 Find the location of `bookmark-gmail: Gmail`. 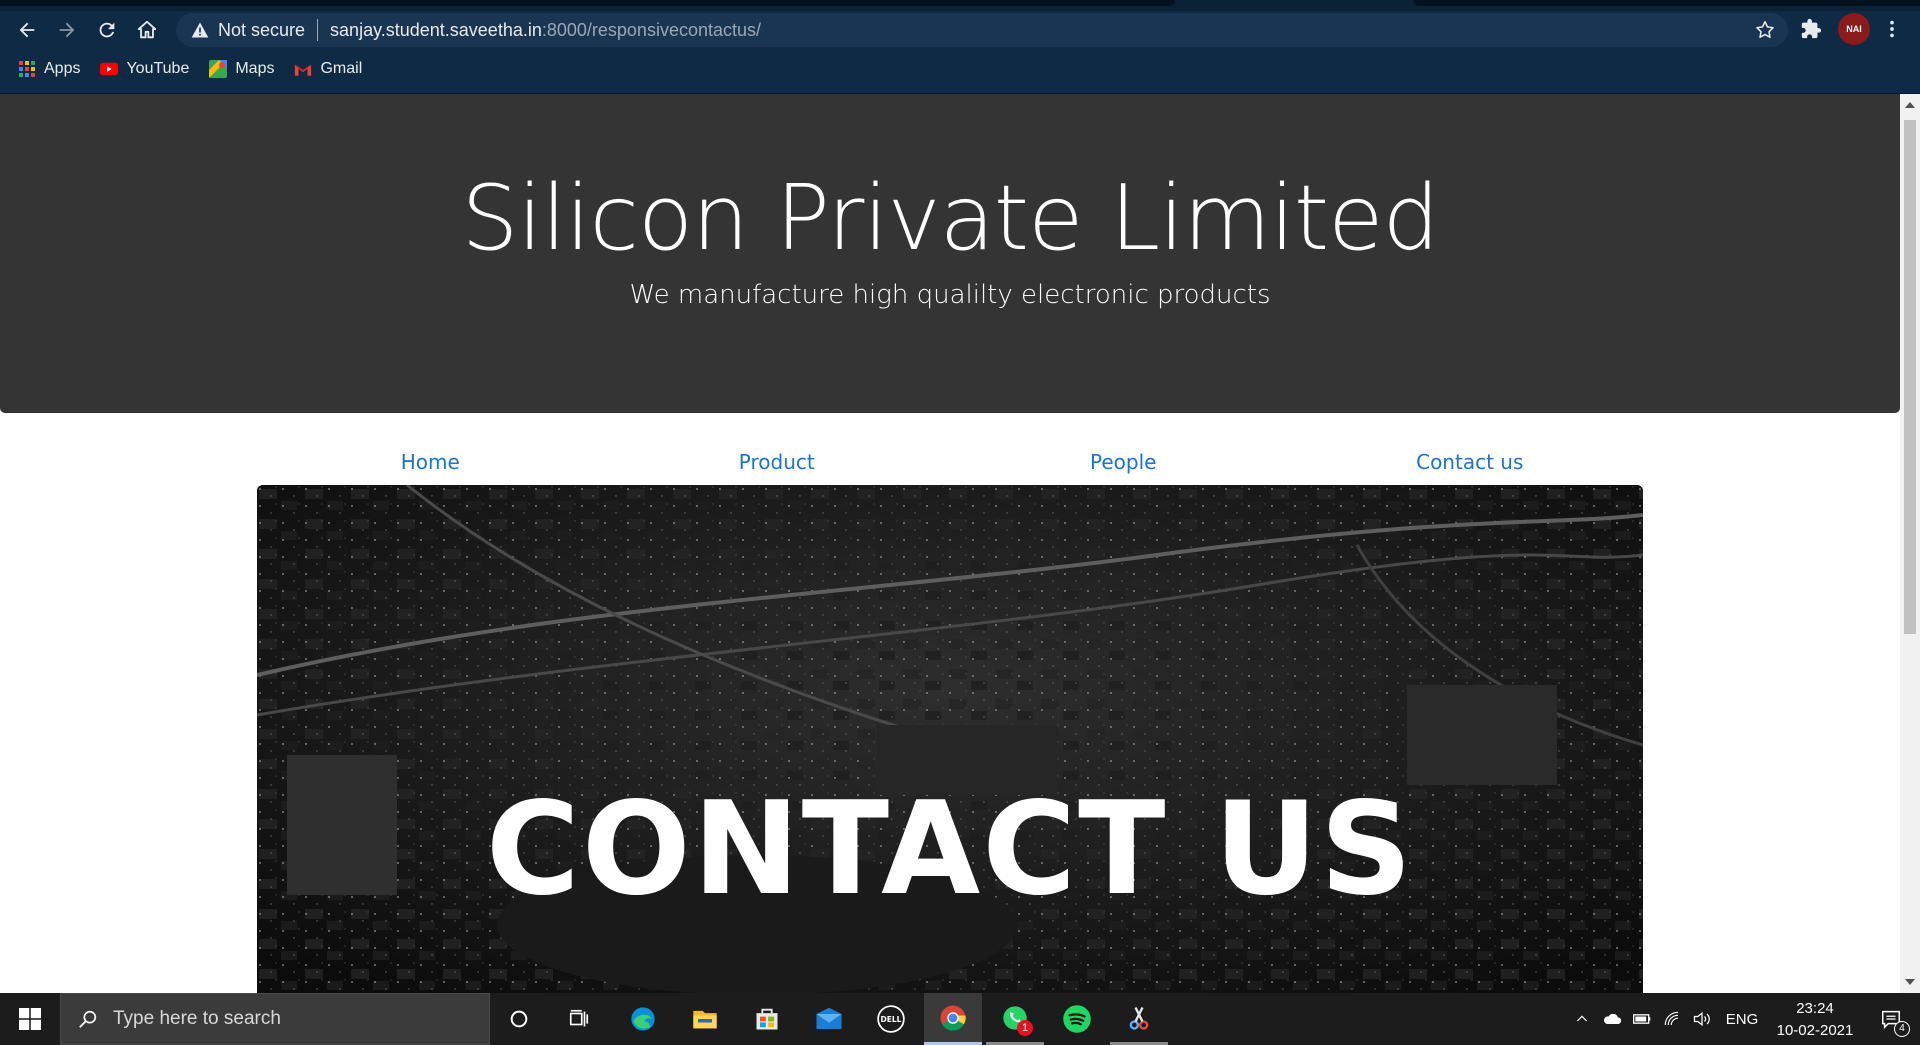

bookmark-gmail: Gmail is located at coordinates (328, 69).